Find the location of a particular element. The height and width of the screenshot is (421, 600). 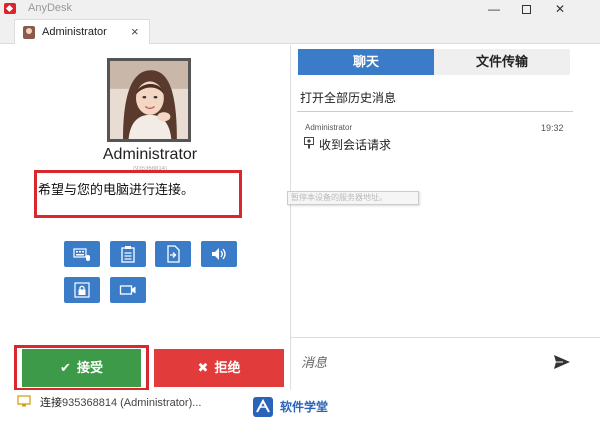

message-sender: Administrator is located at coordinates (329, 127).